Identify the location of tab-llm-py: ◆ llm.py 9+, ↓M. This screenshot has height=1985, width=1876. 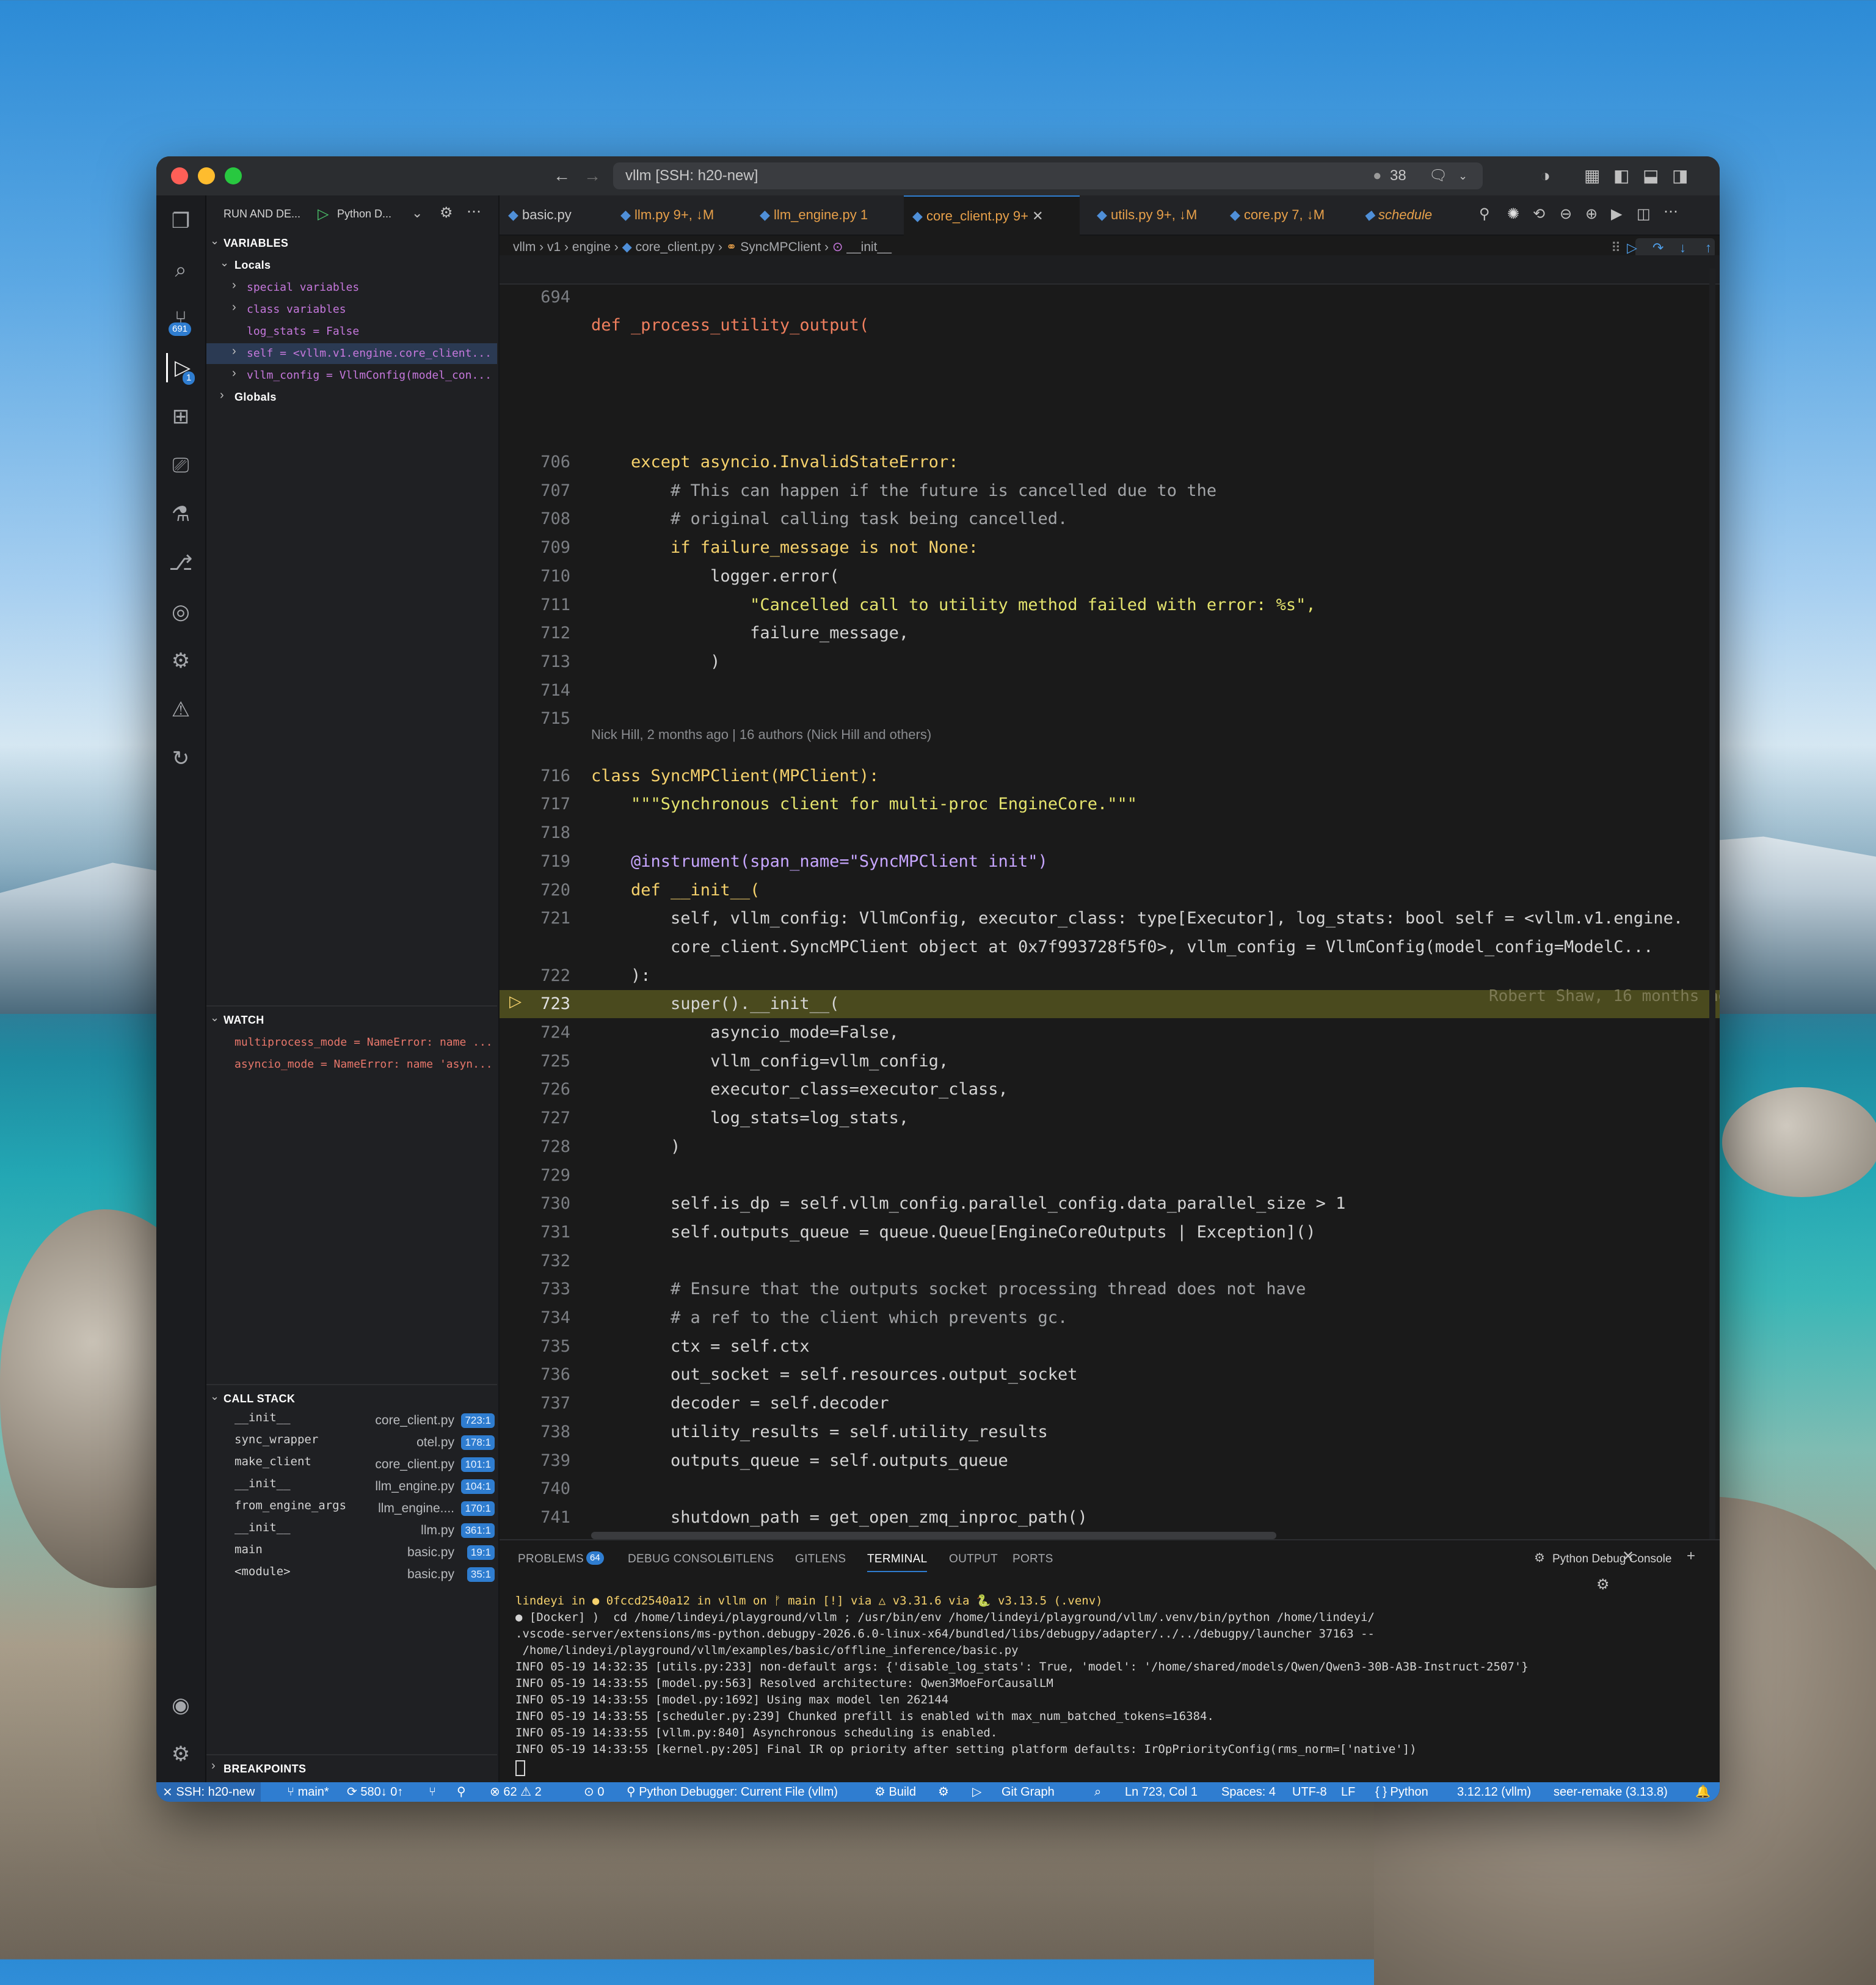
(667, 215).